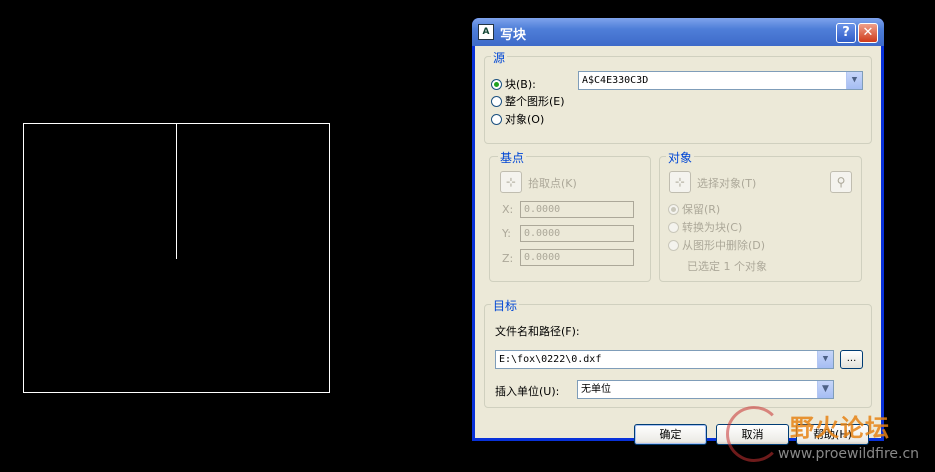 This screenshot has width=935, height=472. What do you see at coordinates (577, 257) in the screenshot?
I see `z-field: 0.0000` at bounding box center [577, 257].